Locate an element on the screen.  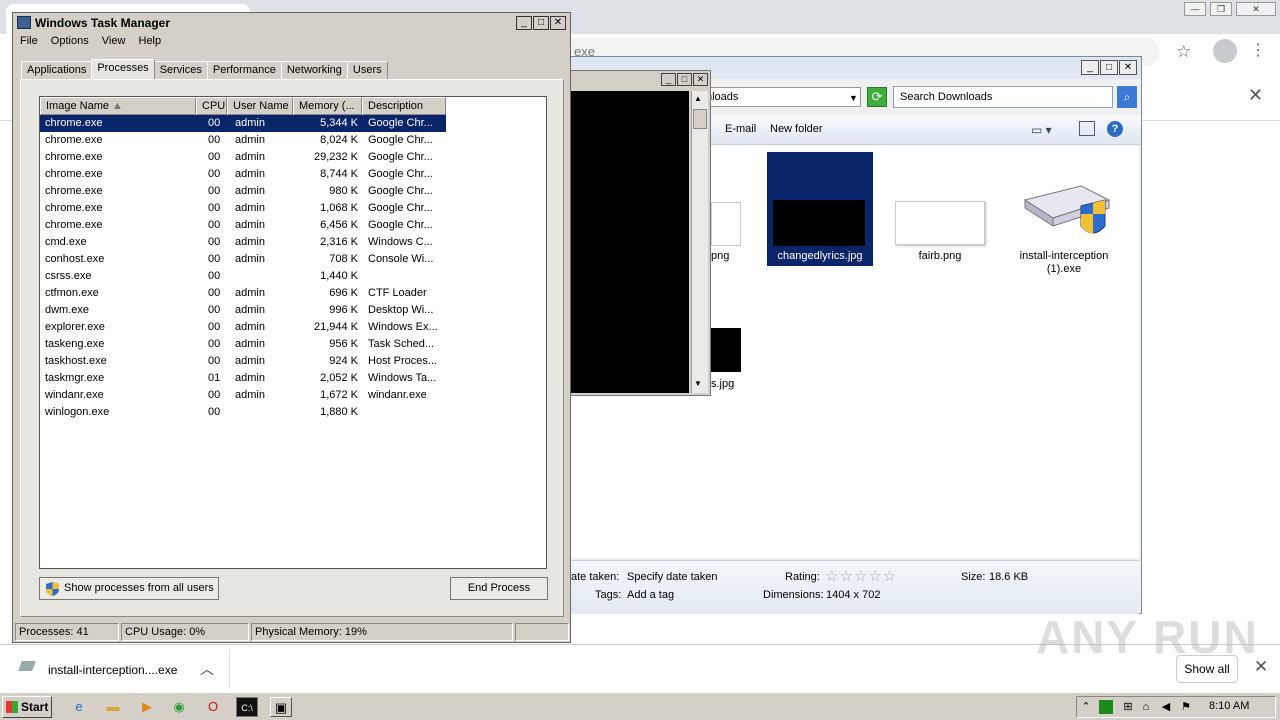
keyboard-shield-icon is located at coordinates (1066, 210).